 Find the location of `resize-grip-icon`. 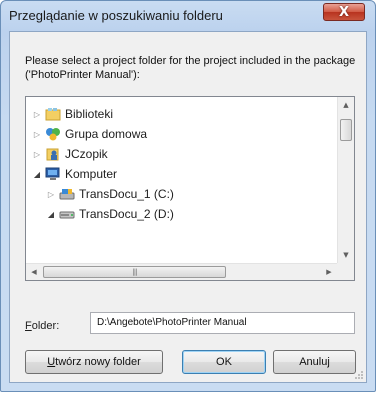

resize-grip-icon is located at coordinates (359, 375).